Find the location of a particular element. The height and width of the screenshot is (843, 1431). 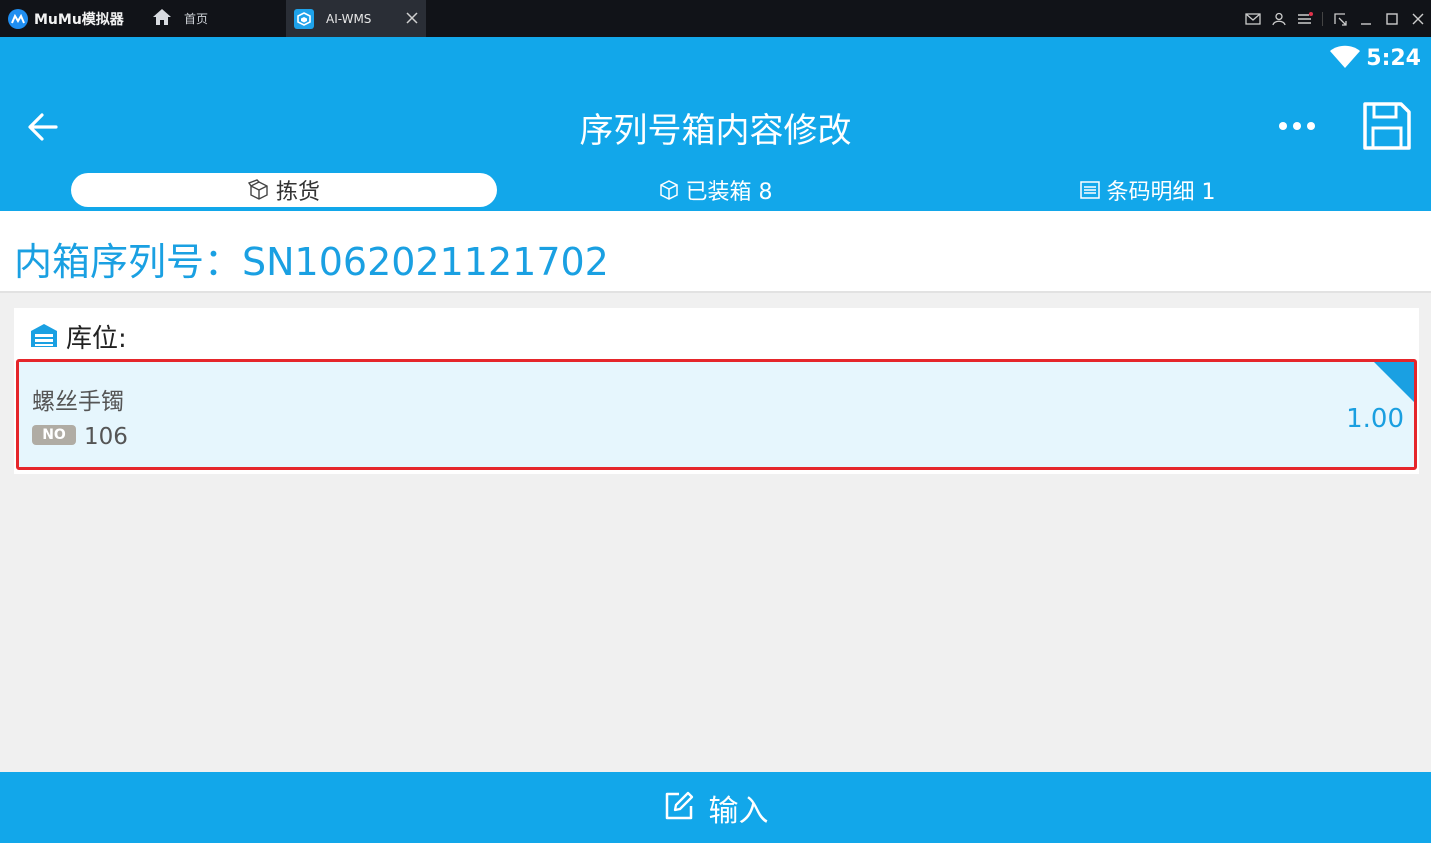

app-header: 序列号箱内容修改 is located at coordinates (715, 126).